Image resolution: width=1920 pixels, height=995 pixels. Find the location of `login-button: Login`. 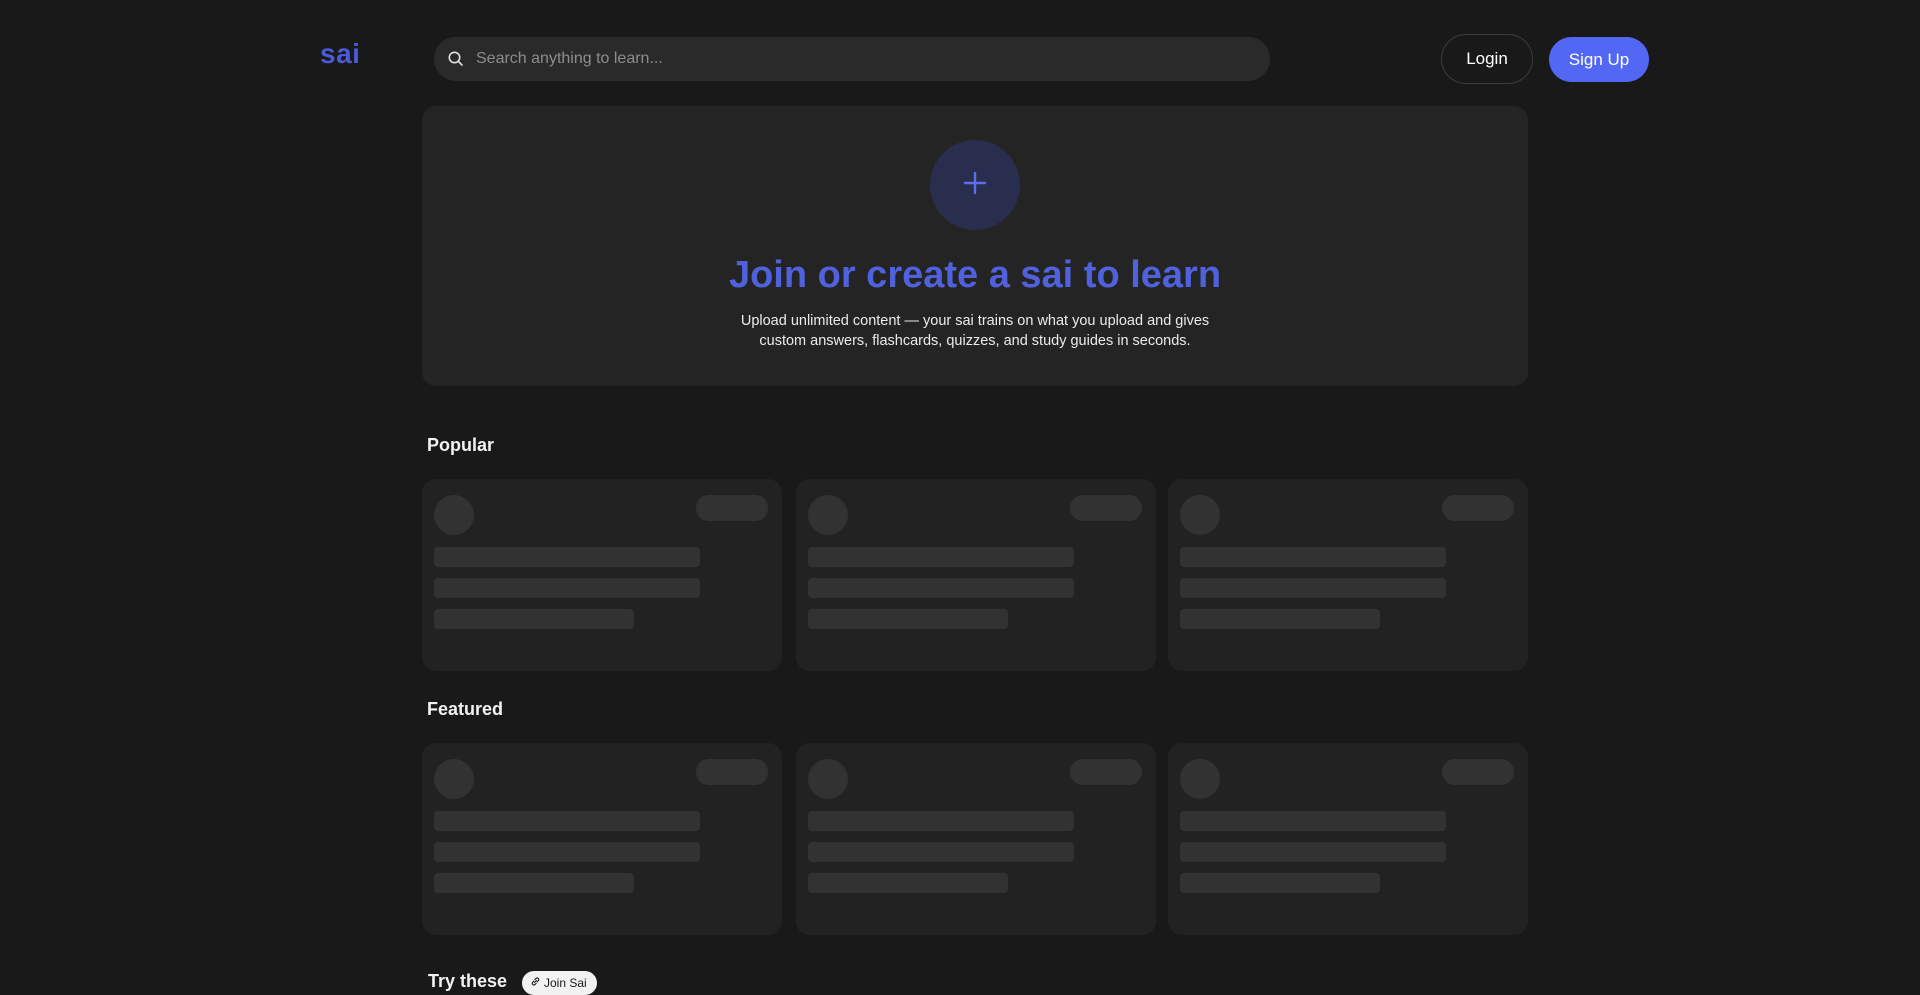

login-button: Login is located at coordinates (1487, 59).